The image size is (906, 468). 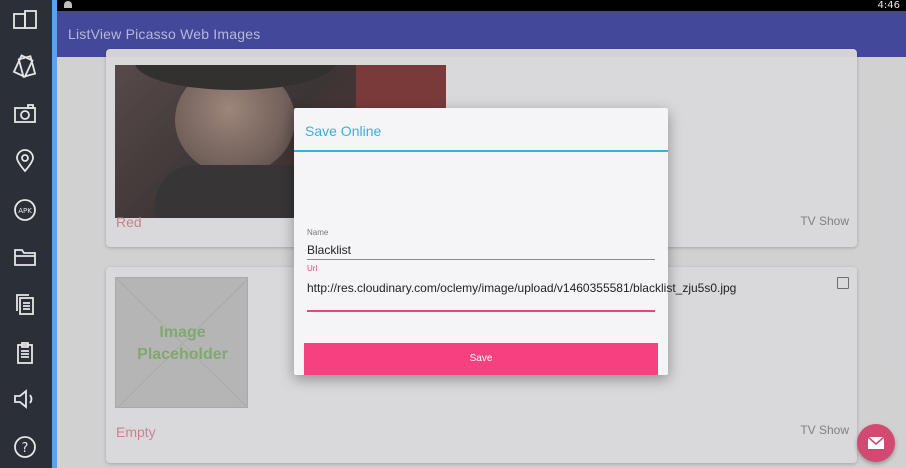 I want to click on apk-icon: APK, so click(x=25, y=210).